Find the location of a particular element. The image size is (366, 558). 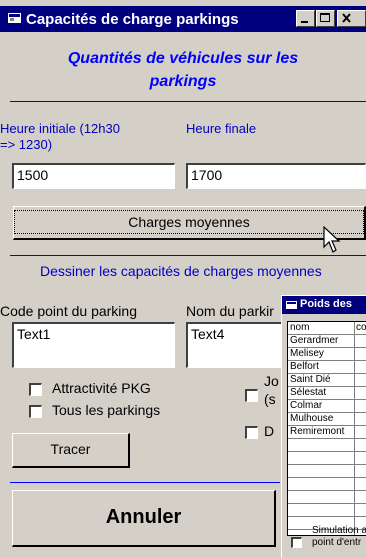

heure-finale-label: Heure finale is located at coordinates (221, 128).